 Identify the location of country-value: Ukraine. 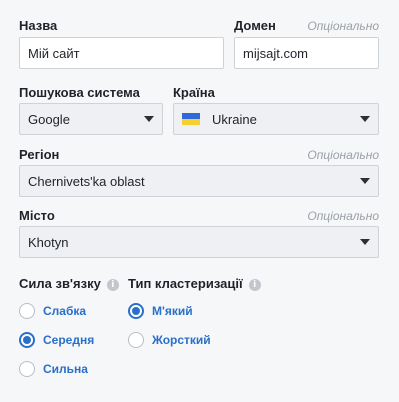
(234, 119).